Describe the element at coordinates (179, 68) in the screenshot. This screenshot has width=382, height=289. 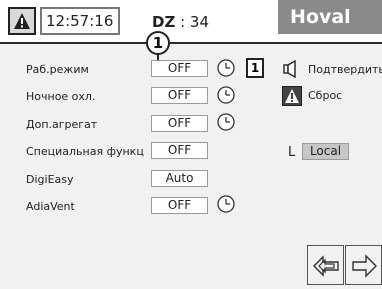
I see `operating-mode-value: OFF` at that location.